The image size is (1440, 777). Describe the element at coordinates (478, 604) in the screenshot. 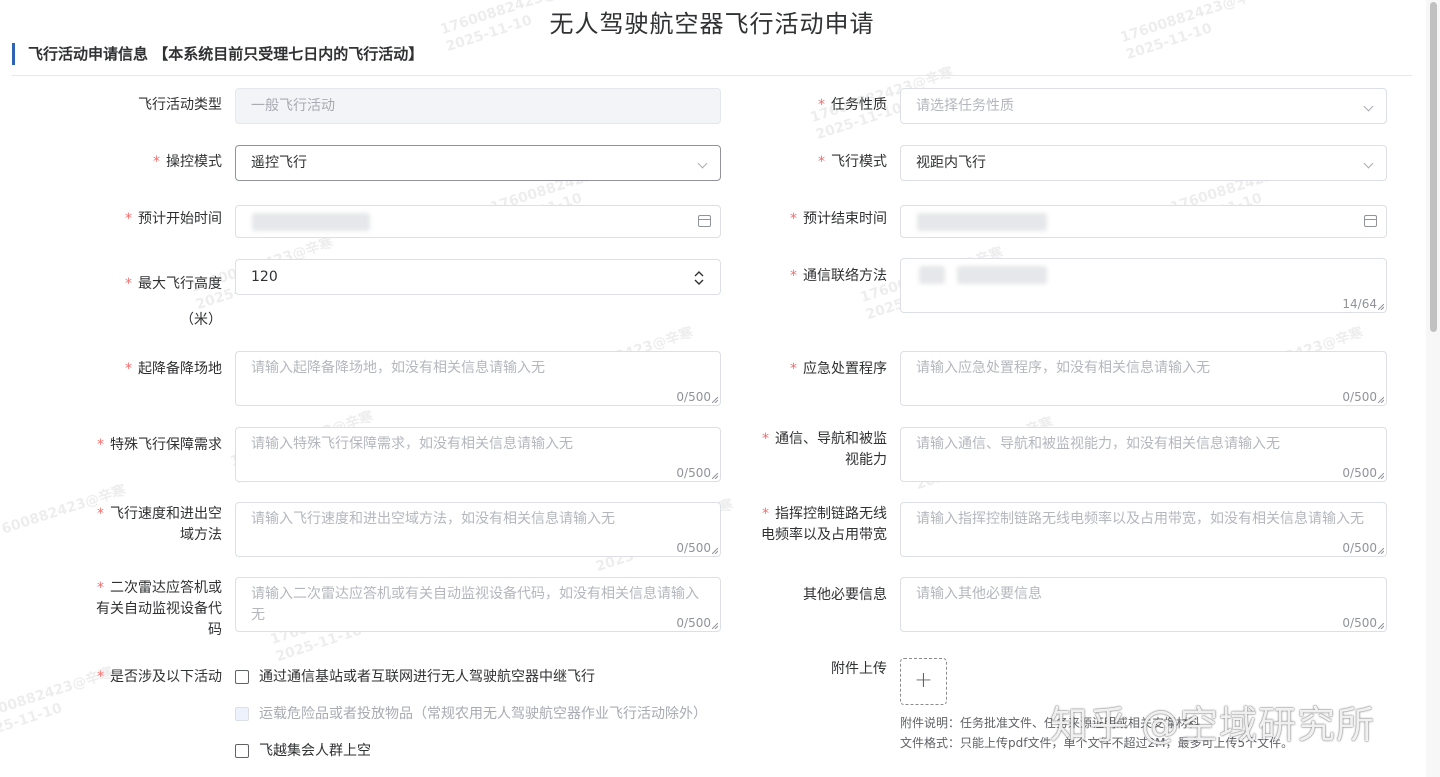

I see `transponder-textarea: 请输入二次雷达应答机或有关自动监视设备代码，如没有相关信息请输入无 0/500` at that location.